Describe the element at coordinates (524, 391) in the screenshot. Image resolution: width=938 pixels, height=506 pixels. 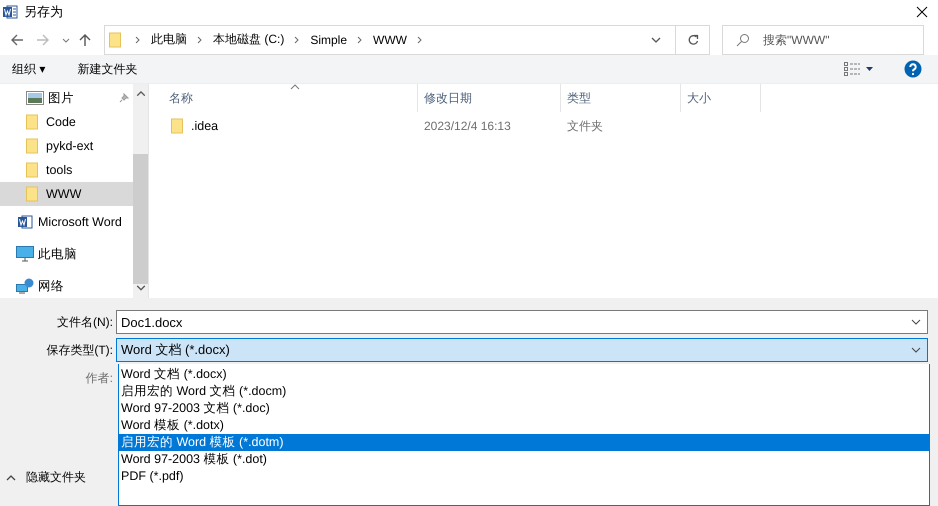
I see `dropdown-option: 启用宏的 Word 文档 (*.docm)` at that location.